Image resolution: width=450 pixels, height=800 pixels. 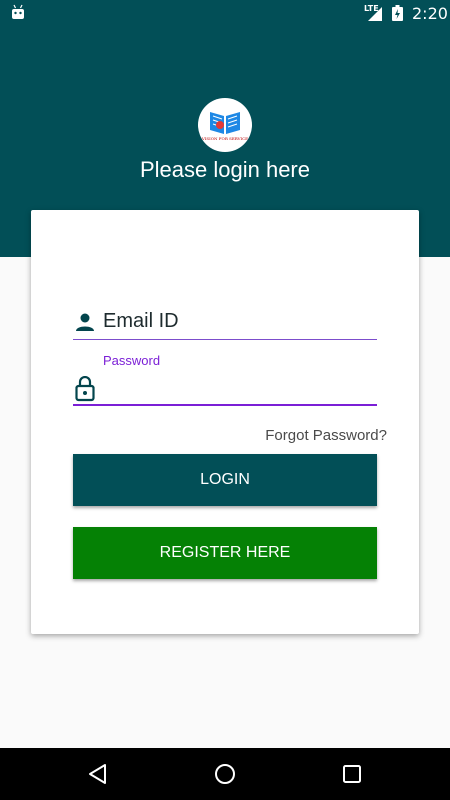 What do you see at coordinates (18, 11) in the screenshot?
I see `android-icon` at bounding box center [18, 11].